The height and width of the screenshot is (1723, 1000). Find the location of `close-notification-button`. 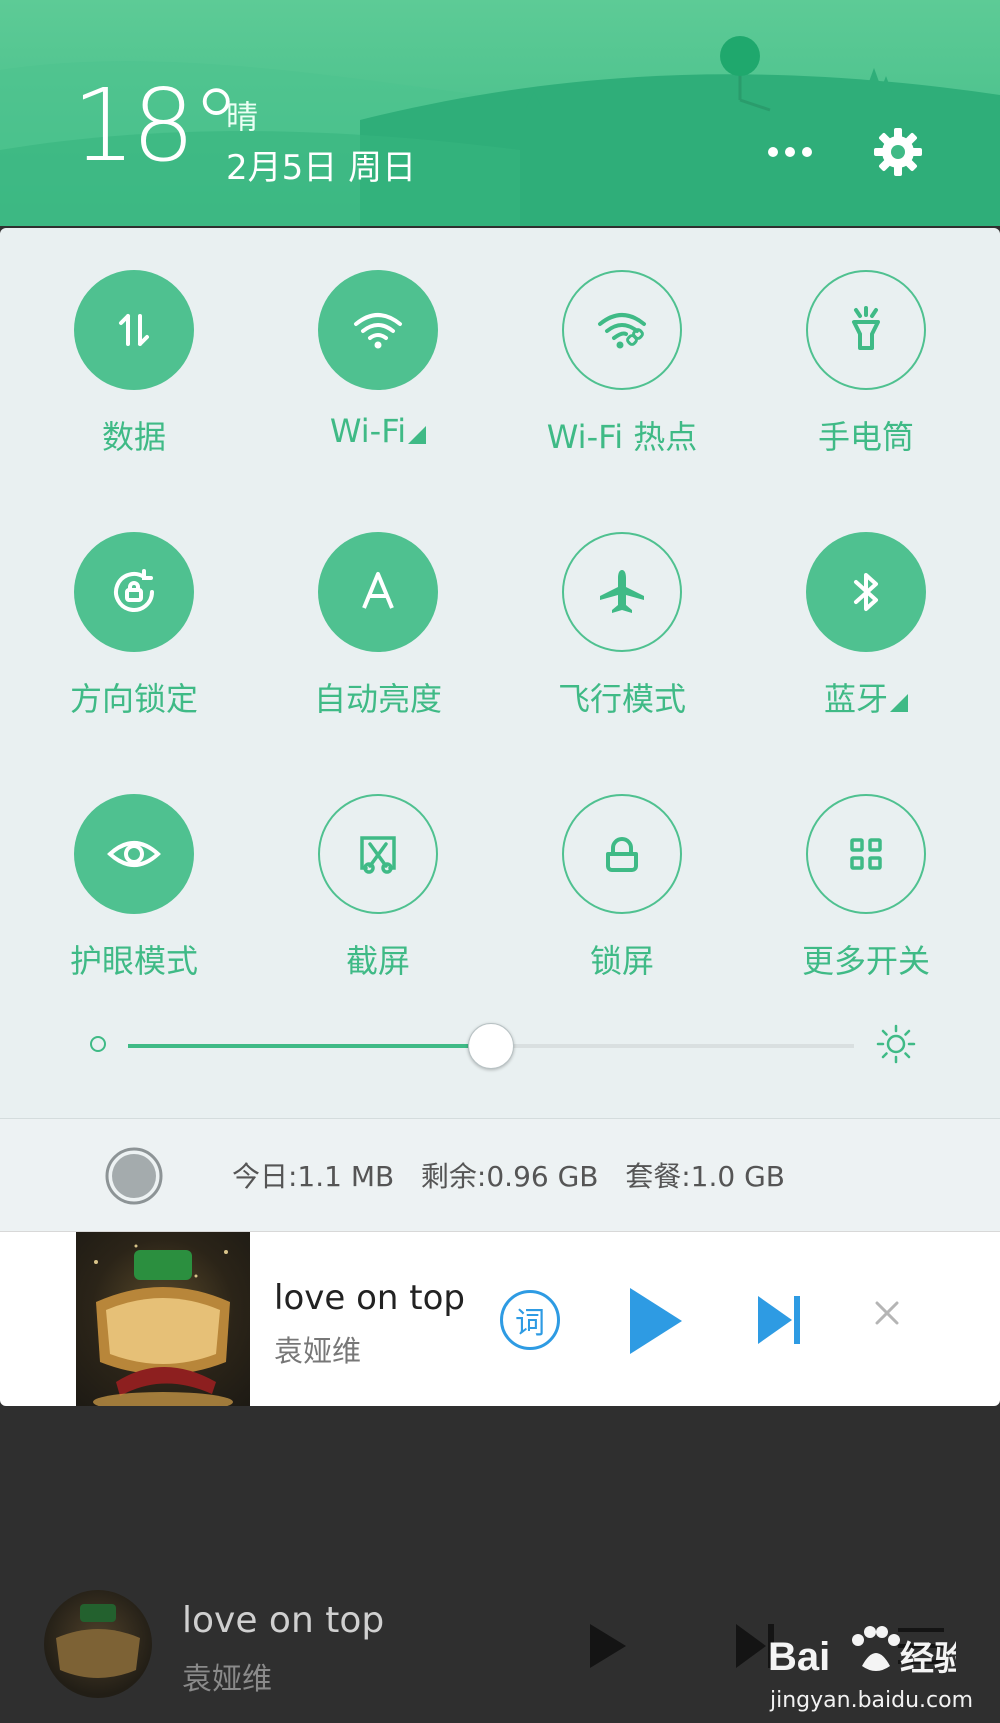

close-notification-button is located at coordinates (887, 1313).